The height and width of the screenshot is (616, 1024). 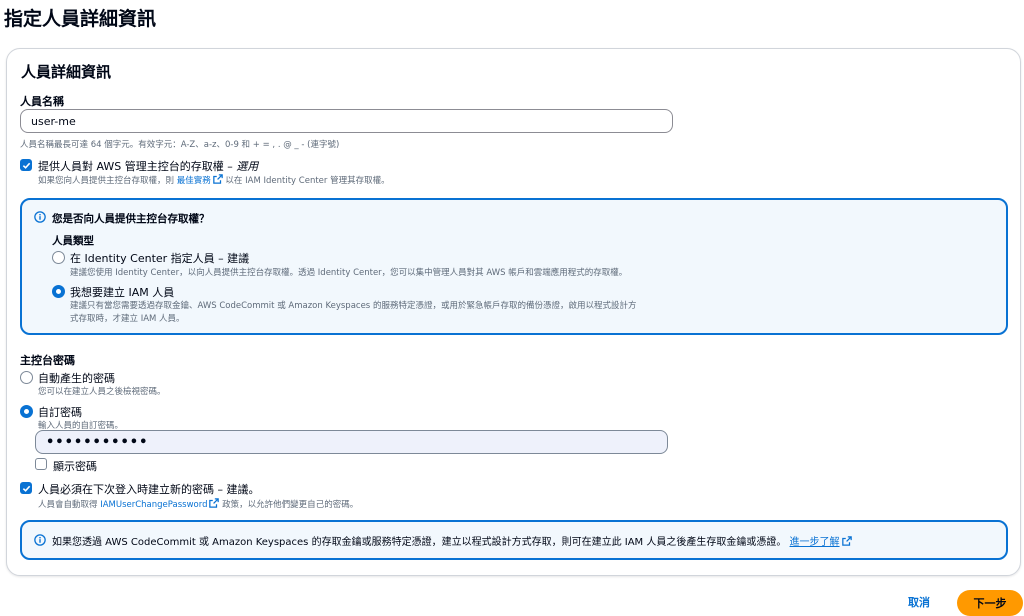 What do you see at coordinates (137, 166) in the screenshot?
I see `console-access-label-text: 提供人員對 AWS 管理主控台的存取權 –` at bounding box center [137, 166].